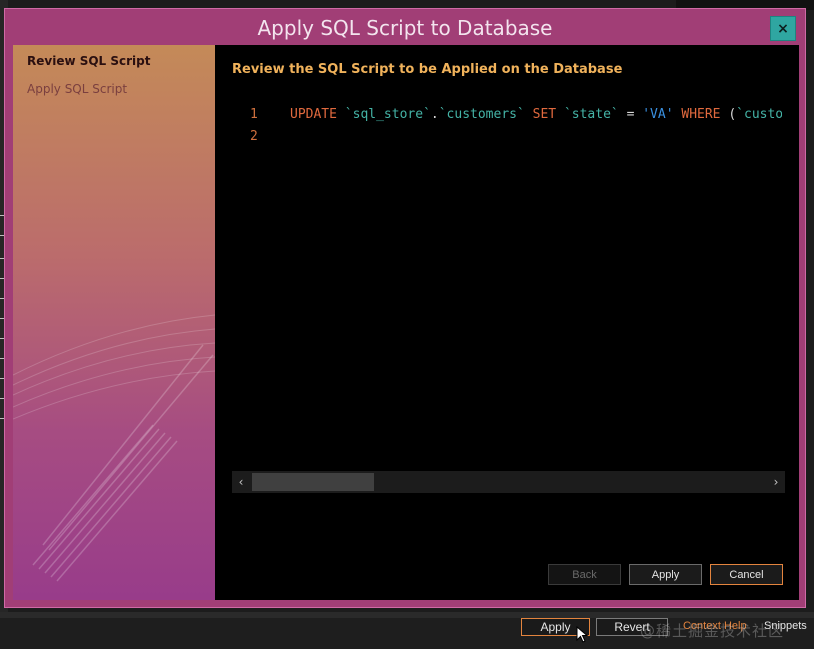  What do you see at coordinates (254, 136) in the screenshot?
I see `line-number: 2` at bounding box center [254, 136].